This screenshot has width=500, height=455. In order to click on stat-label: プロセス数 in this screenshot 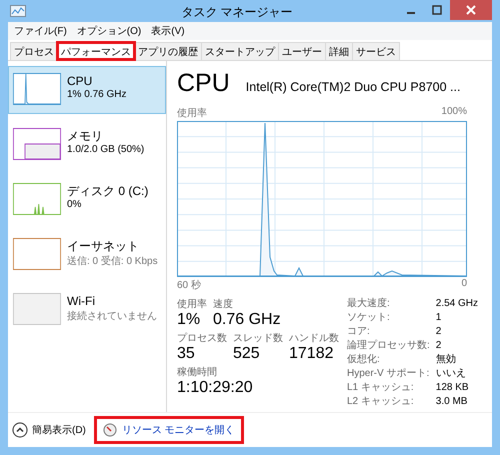, I will do `click(202, 338)`.